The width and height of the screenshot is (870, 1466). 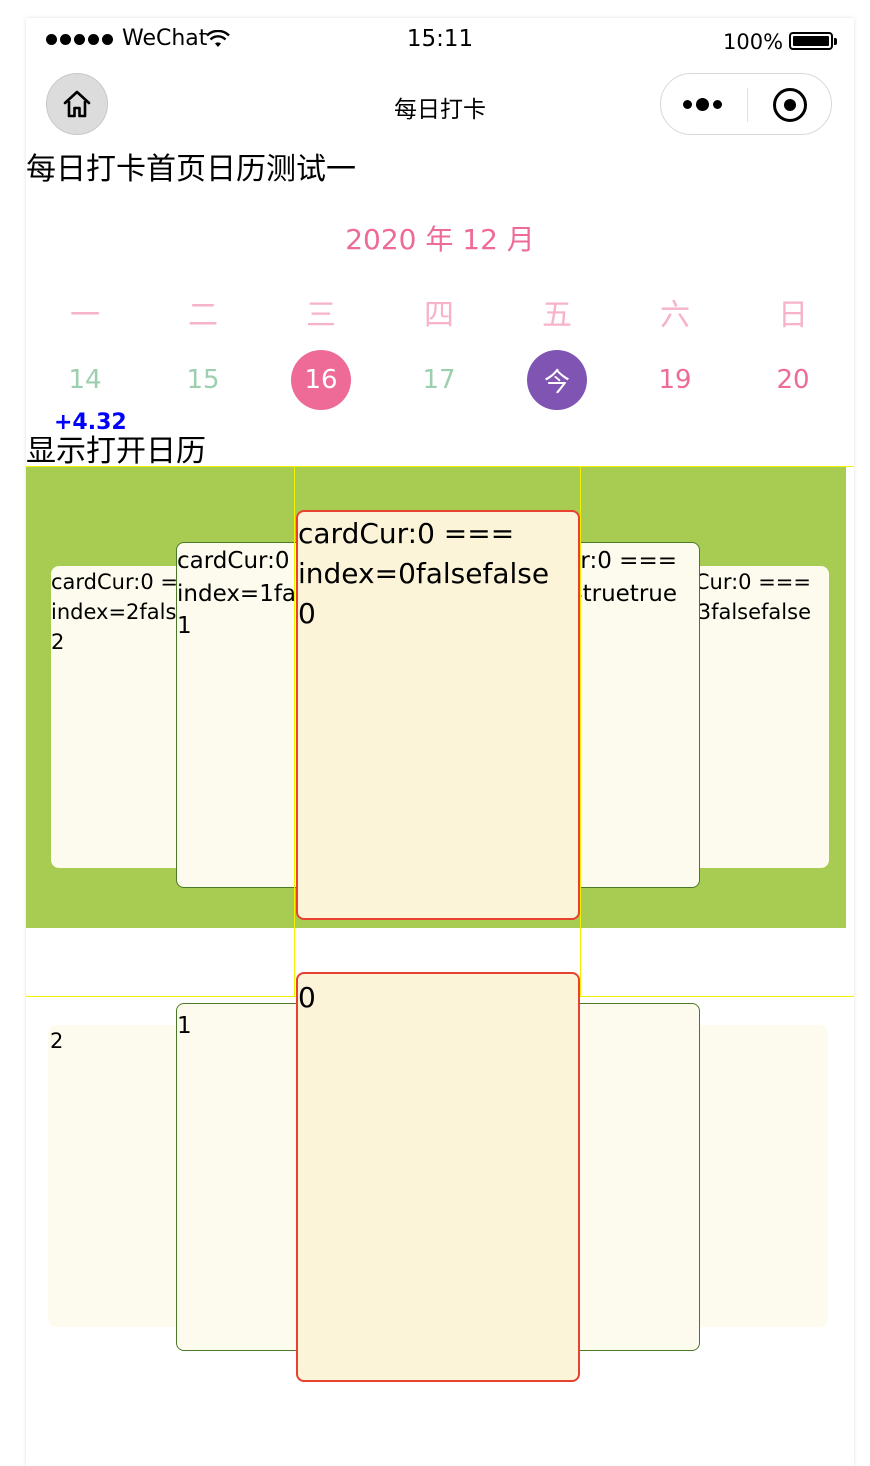 I want to click on calendar-day: 15, so click(x=203, y=380).